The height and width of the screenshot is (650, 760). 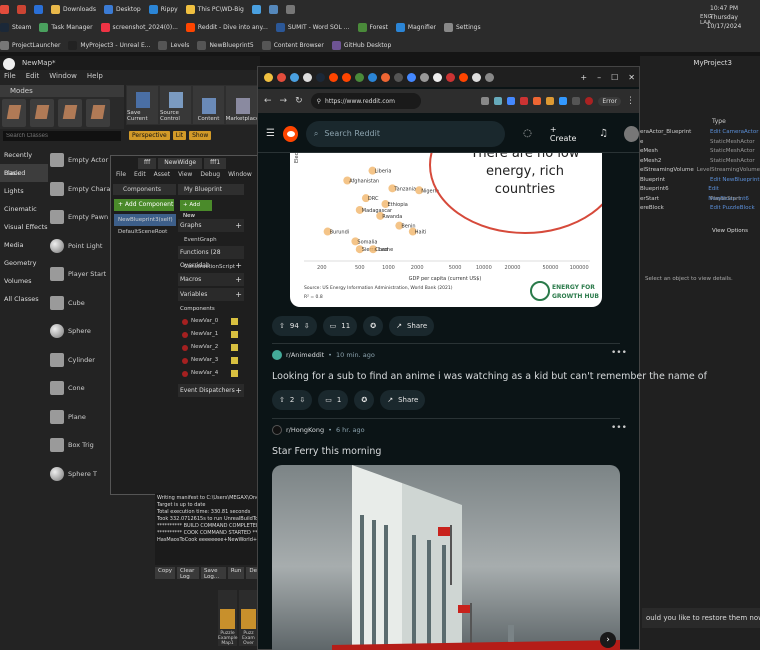 What do you see at coordinates (290, 133) in the screenshot?
I see `reddit-logo-icon` at bounding box center [290, 133].